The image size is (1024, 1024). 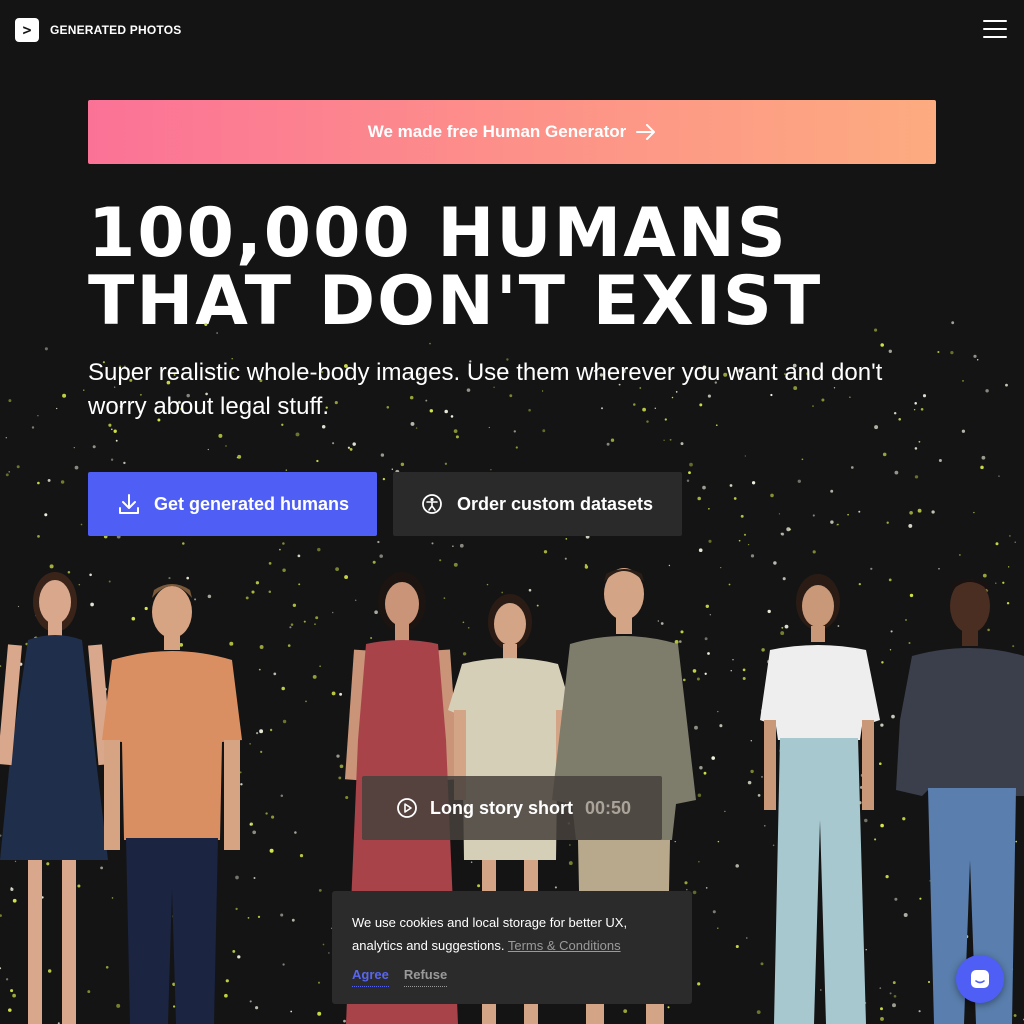 What do you see at coordinates (252, 503) in the screenshot?
I see `get-generated-humans-label: Get generated humans` at bounding box center [252, 503].